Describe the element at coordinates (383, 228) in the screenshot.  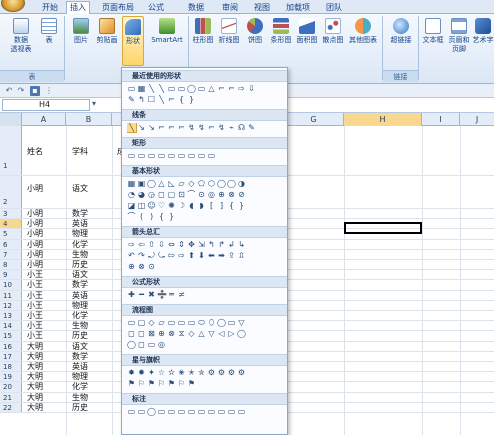
I see `active-cell-h4` at that location.